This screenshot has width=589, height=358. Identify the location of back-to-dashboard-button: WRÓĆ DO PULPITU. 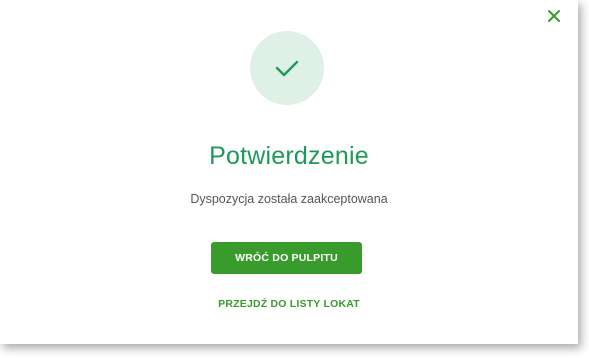
(286, 258).